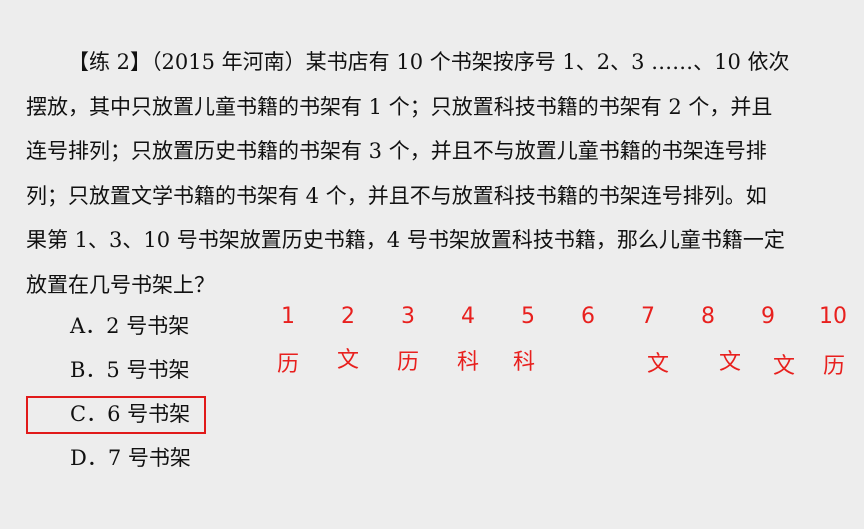 This screenshot has height=529, width=864. What do you see at coordinates (120, 284) in the screenshot?
I see `problem-line-6: 放置在几号书架上？` at bounding box center [120, 284].